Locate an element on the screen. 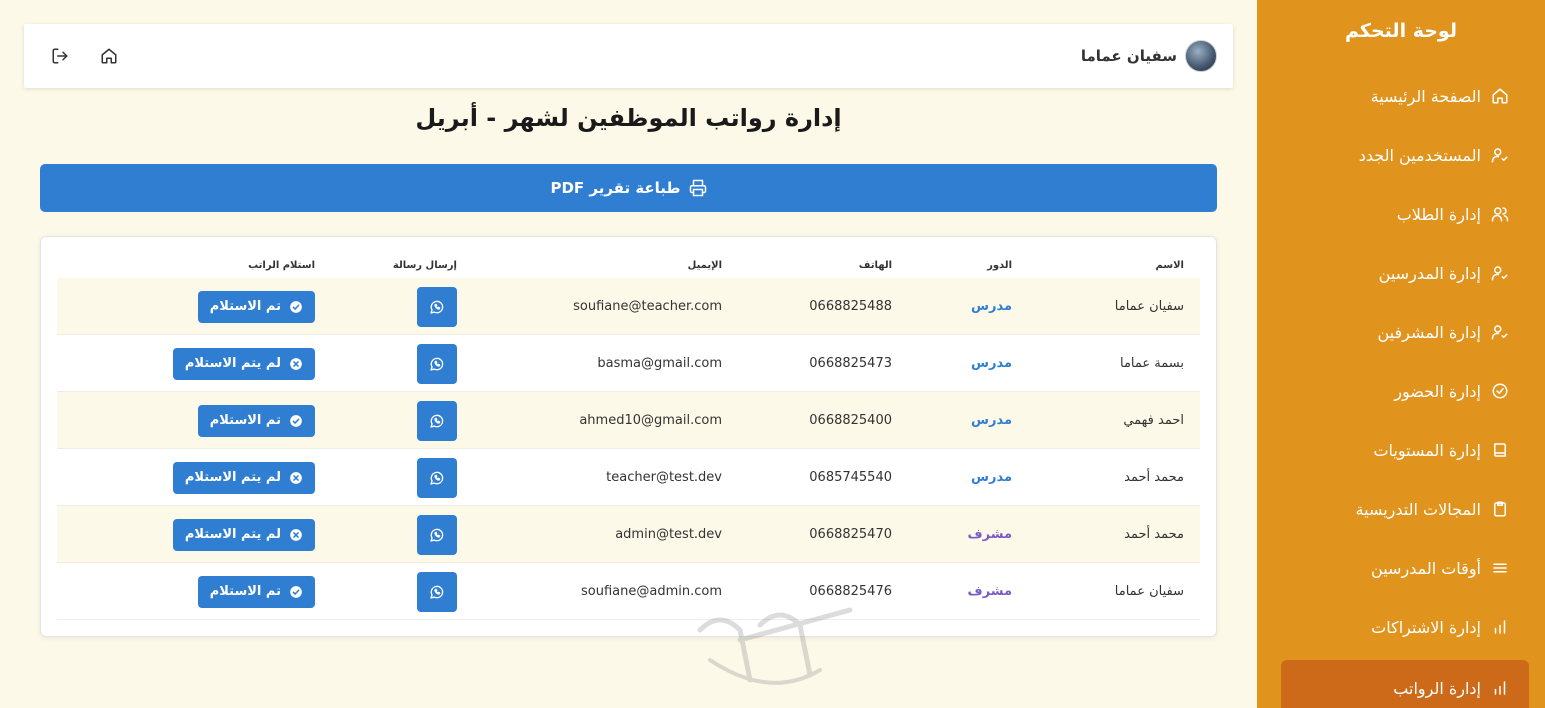  sidebar-title: لوحة التحكم is located at coordinates (1401, 31).